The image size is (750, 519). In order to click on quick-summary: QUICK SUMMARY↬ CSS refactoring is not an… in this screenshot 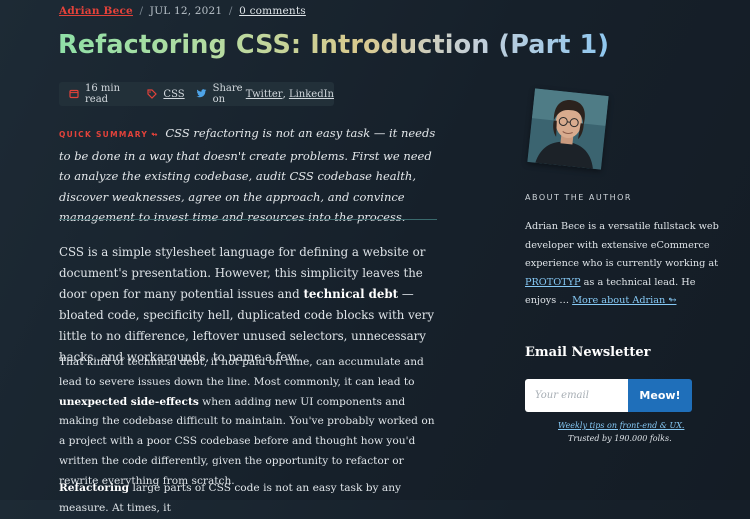, I will do `click(249, 175)`.